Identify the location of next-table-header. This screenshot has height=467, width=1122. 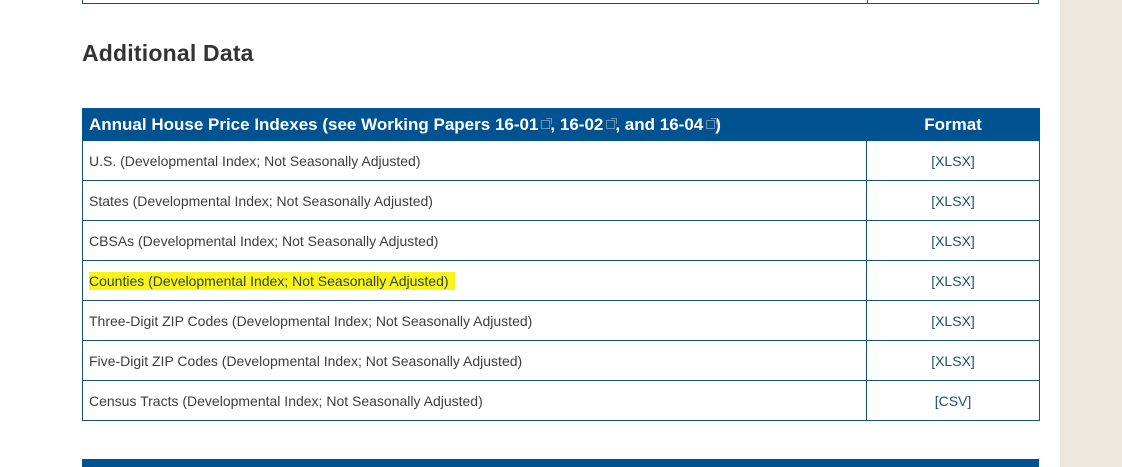
(560, 463).